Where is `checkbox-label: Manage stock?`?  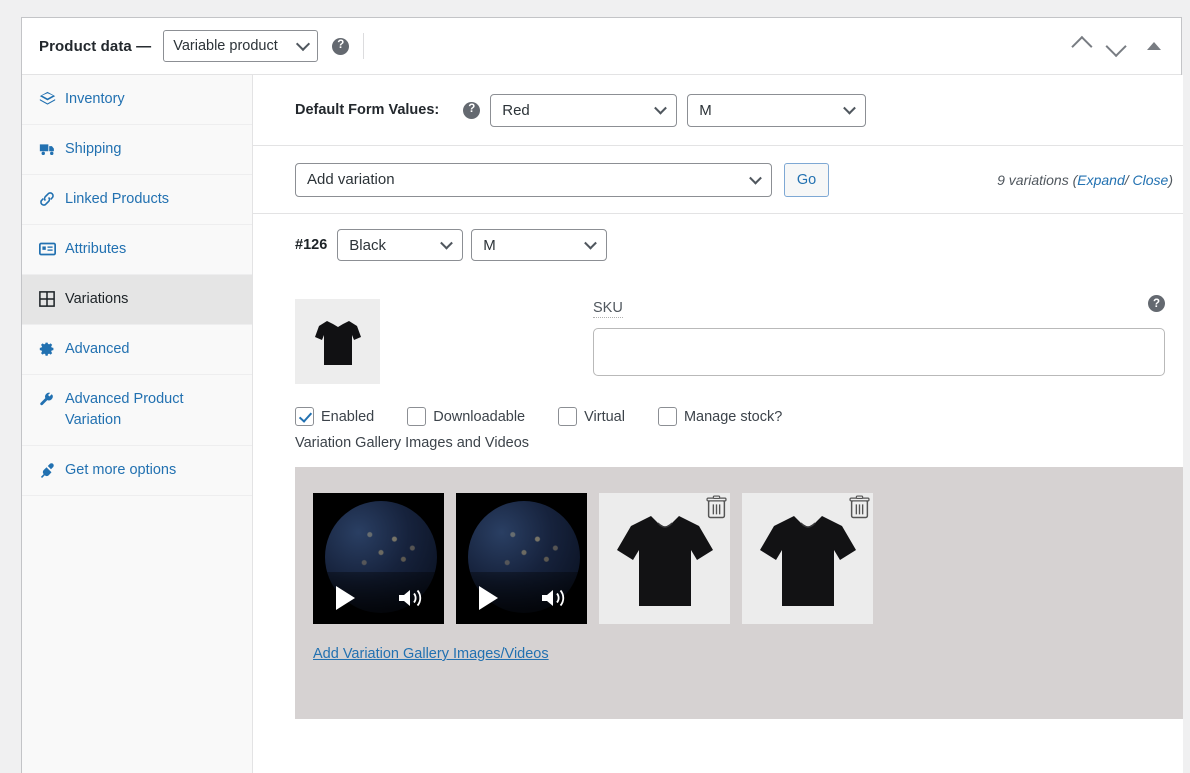
checkbox-label: Manage stock? is located at coordinates (733, 416).